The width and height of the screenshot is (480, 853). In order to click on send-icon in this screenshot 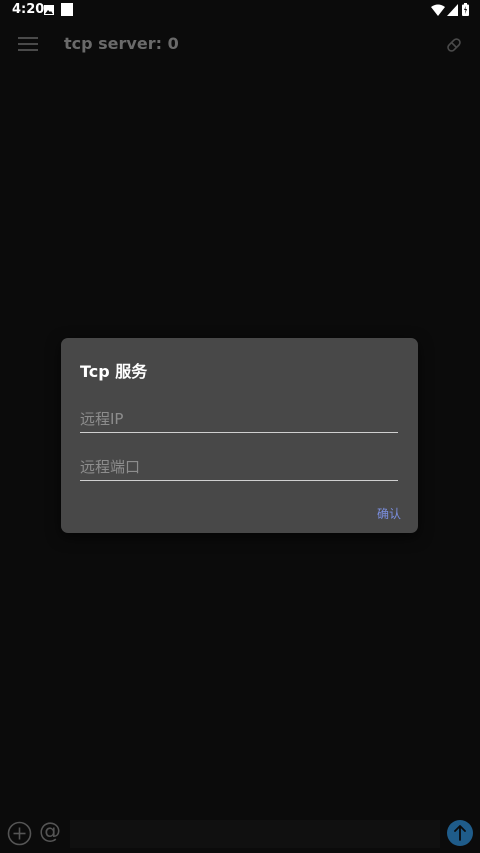, I will do `click(460, 833)`.